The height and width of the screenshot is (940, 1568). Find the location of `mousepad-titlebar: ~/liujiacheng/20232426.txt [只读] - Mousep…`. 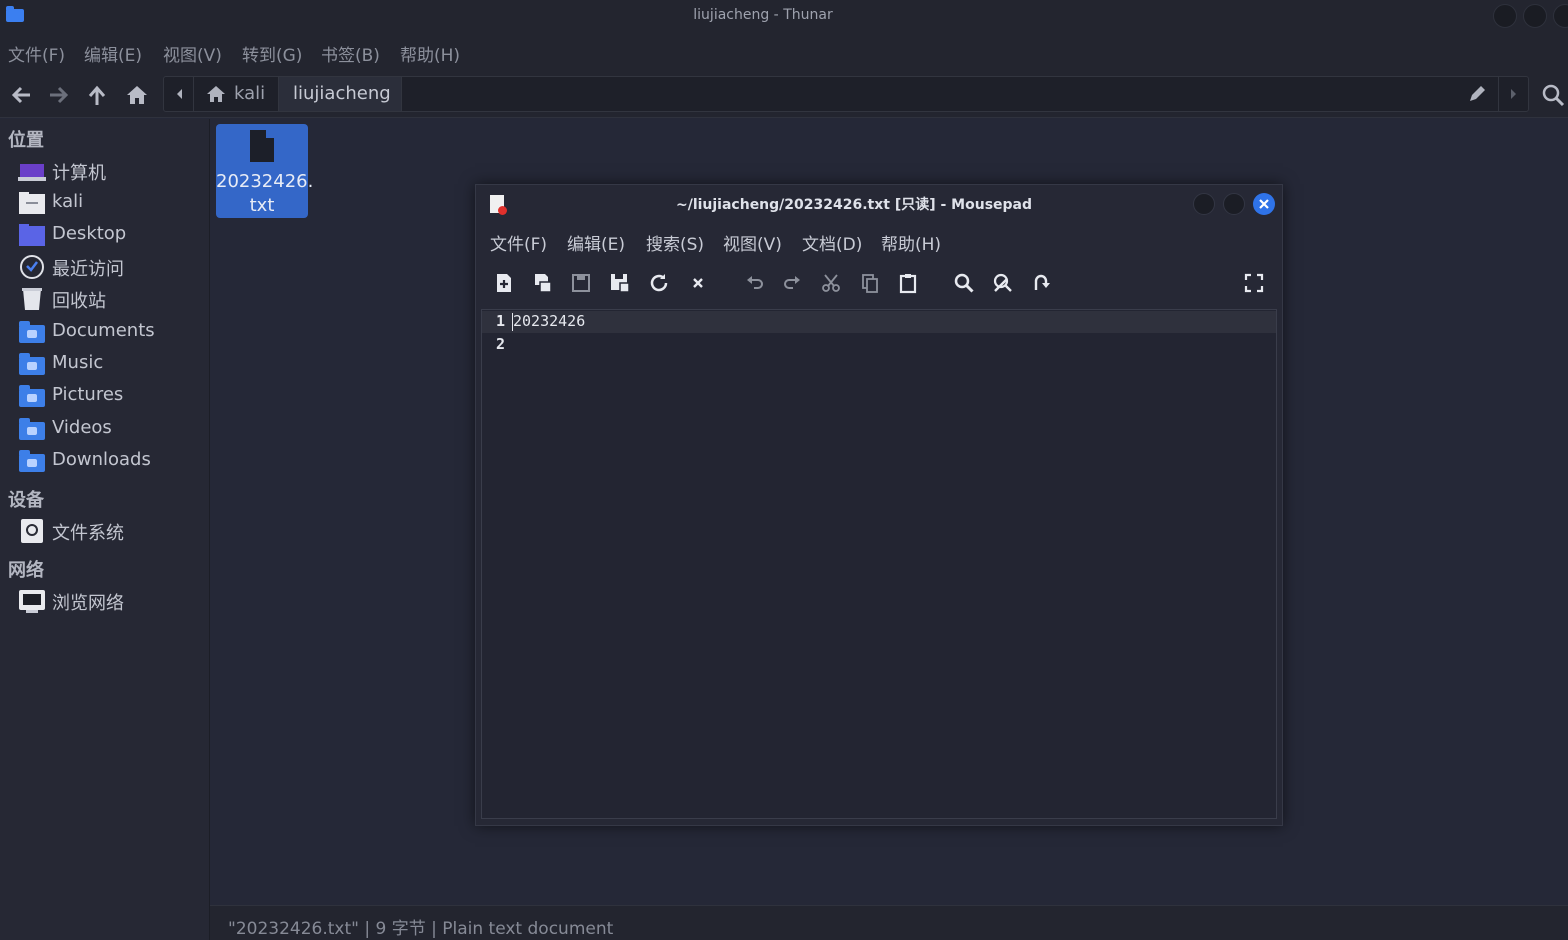

mousepad-titlebar: ~/liujiacheng/20232426.txt [只读] - Mousep… is located at coordinates (879, 204).